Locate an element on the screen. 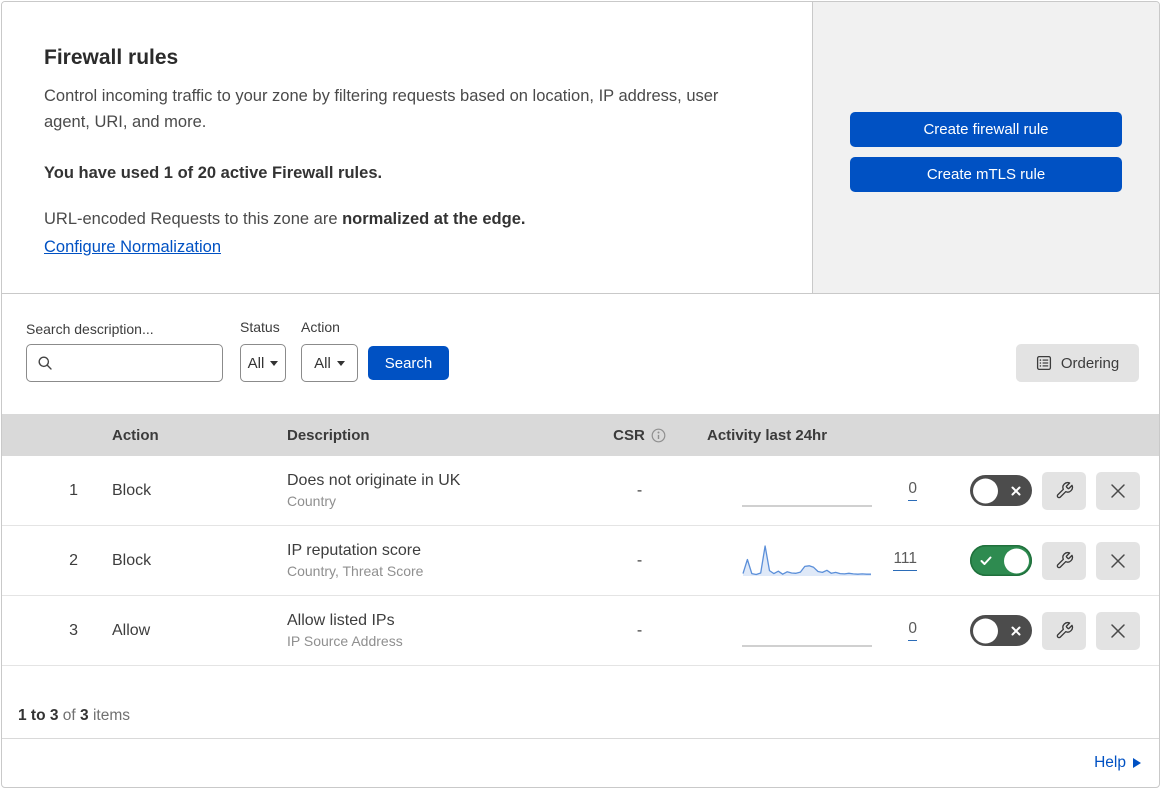 The height and width of the screenshot is (792, 1161). configure-normalization-link: Configure Normalization is located at coordinates (132, 247).